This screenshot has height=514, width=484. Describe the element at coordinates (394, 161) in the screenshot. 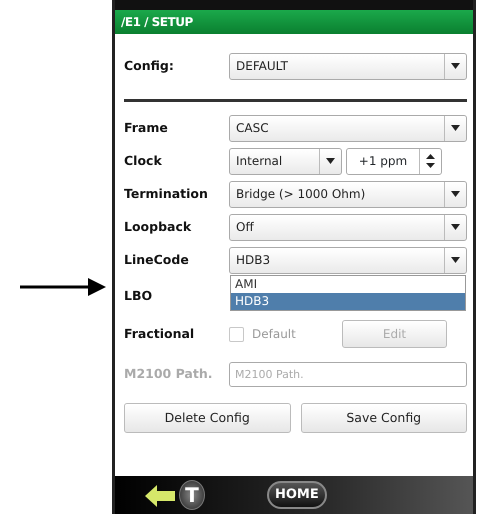

I see `spin-field: +1 ppm` at that location.